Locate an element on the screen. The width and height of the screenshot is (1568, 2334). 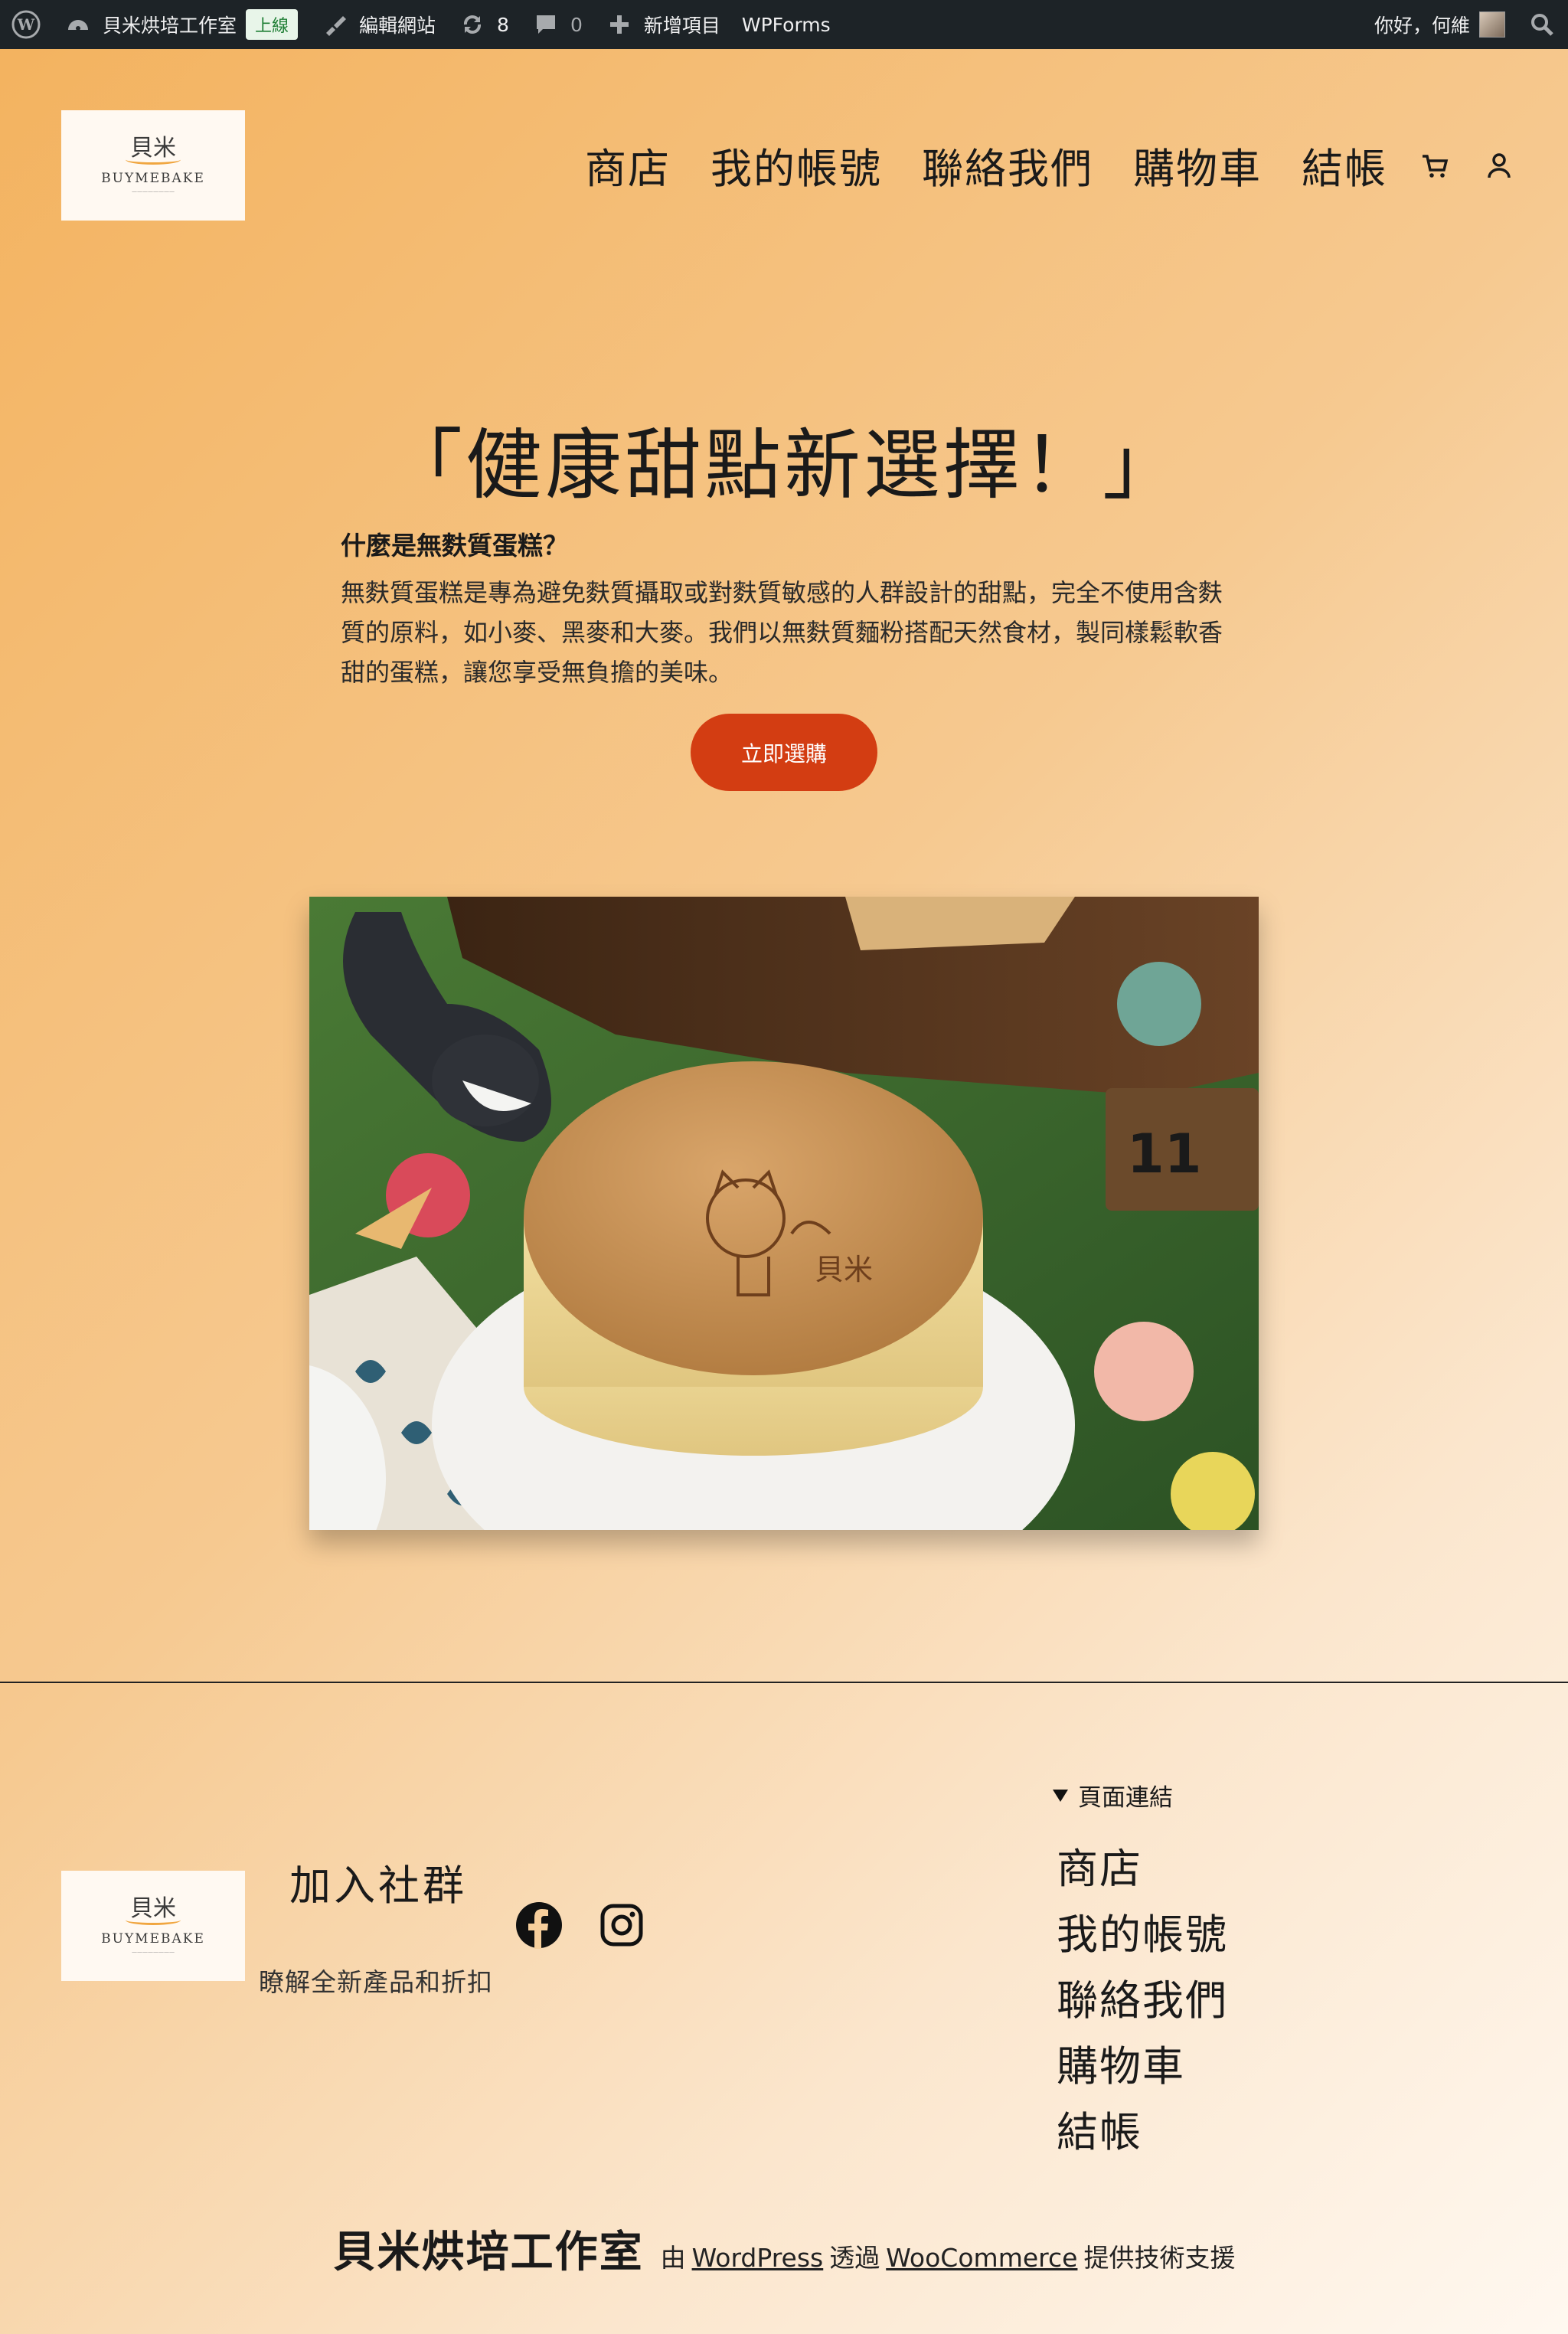
wpforms-label: WPForms is located at coordinates (786, 24).